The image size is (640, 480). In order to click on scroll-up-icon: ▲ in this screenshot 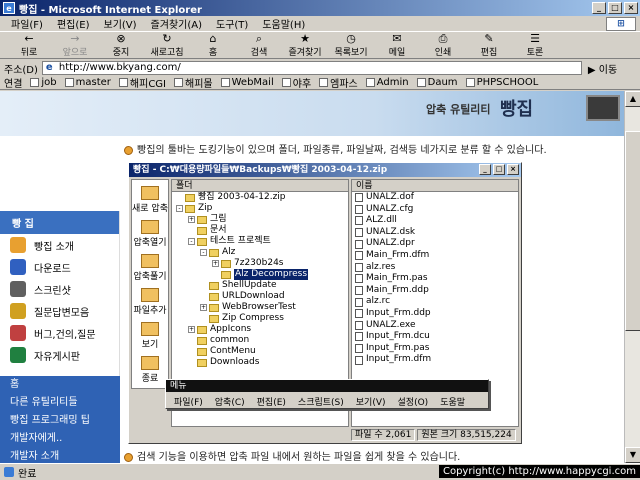, I will do `click(632, 99)`.